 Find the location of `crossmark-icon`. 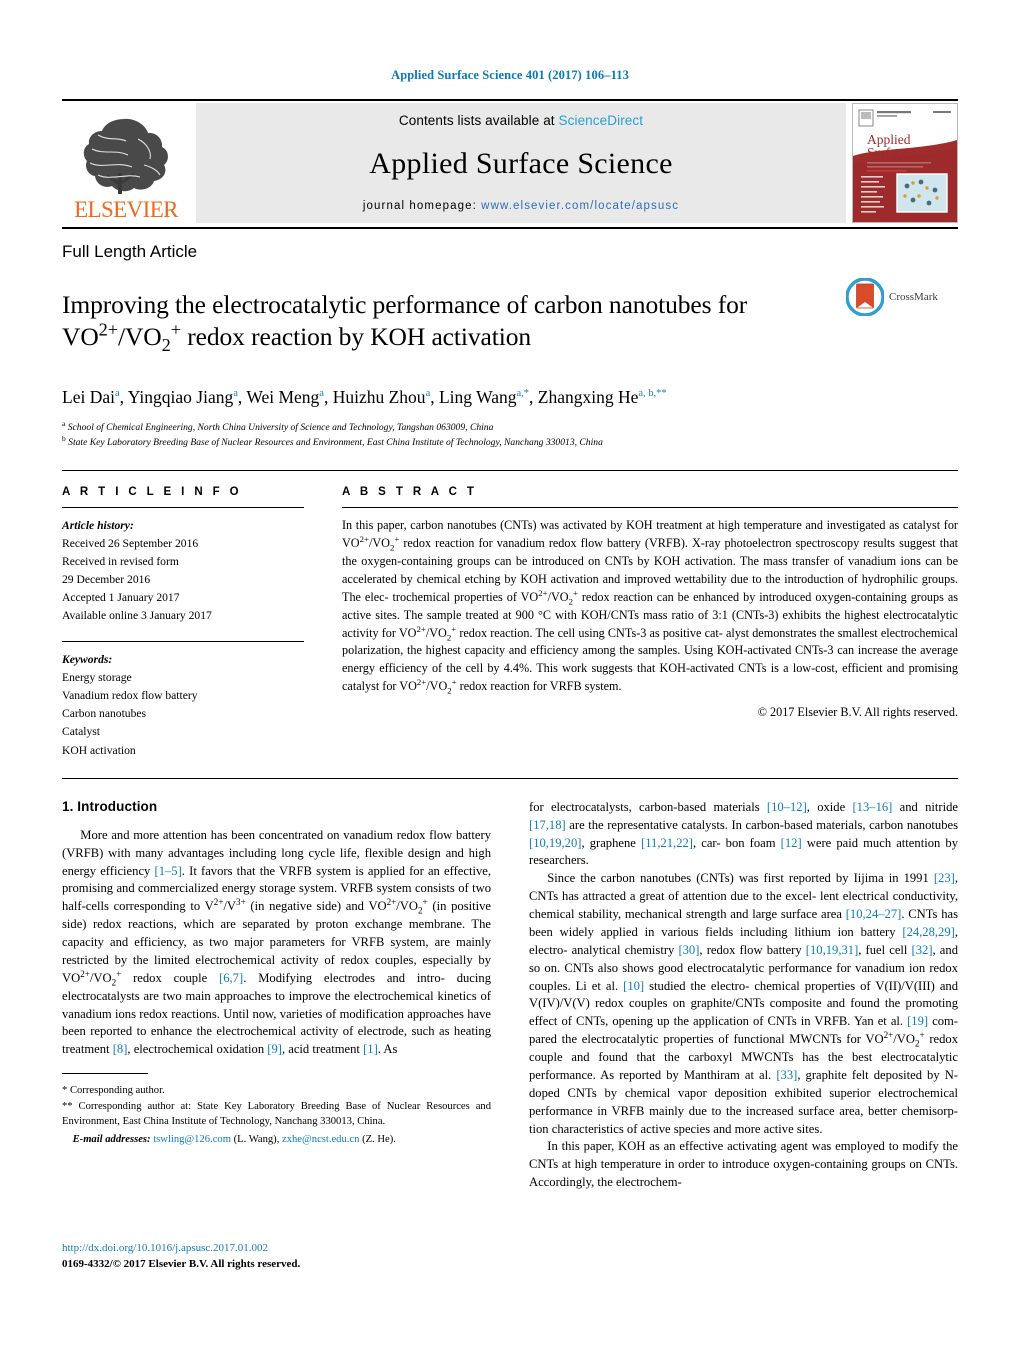

crossmark-icon is located at coordinates (865, 297).